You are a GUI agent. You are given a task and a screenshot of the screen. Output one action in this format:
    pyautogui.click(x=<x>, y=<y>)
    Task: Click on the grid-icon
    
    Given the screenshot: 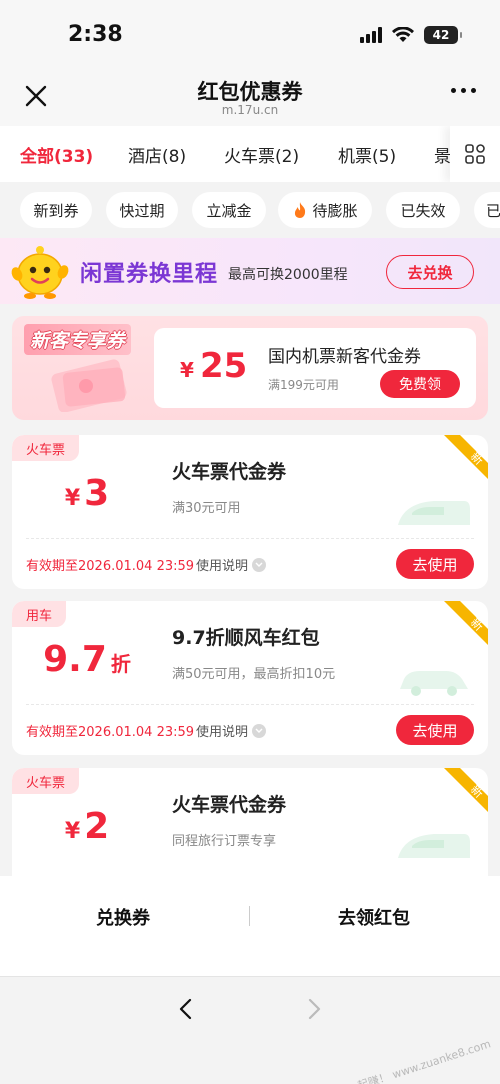 What is the action you would take?
    pyautogui.click(x=475, y=154)
    